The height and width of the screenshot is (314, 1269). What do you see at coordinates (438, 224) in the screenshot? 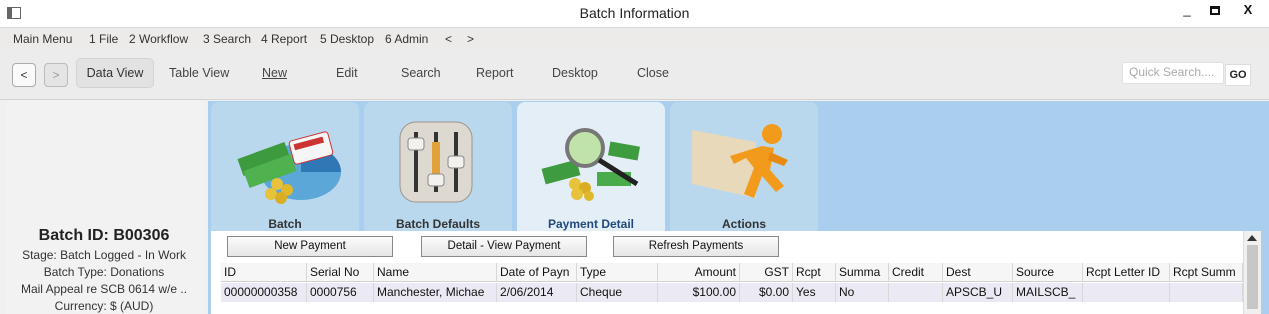
I see `tab-batch-defaults-label: Batch Defaults` at bounding box center [438, 224].